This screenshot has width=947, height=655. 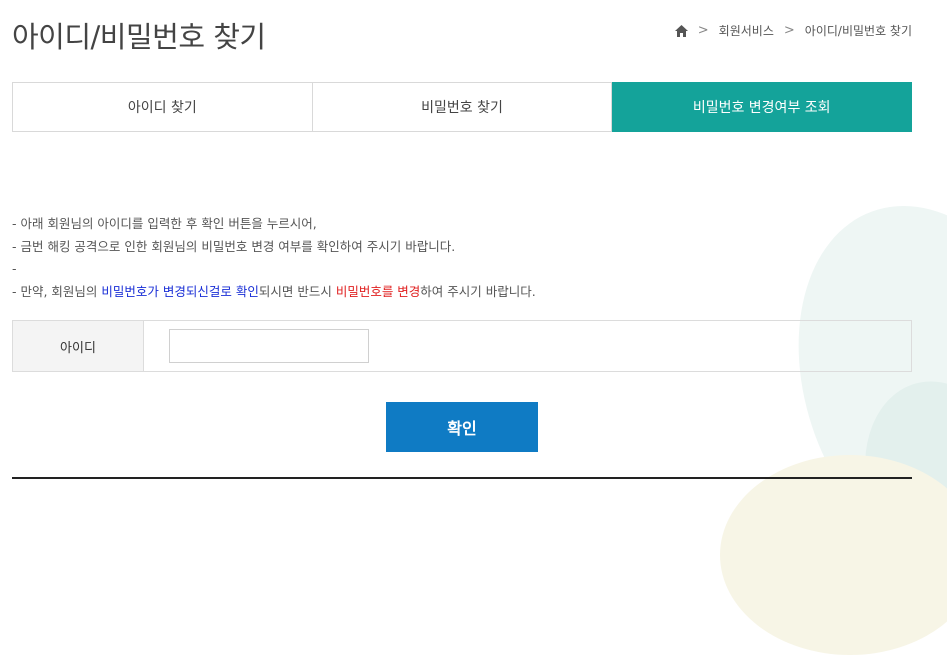 I want to click on breadcrumb-item-current: 아이디/비밀번호 찾기, so click(x=858, y=30).